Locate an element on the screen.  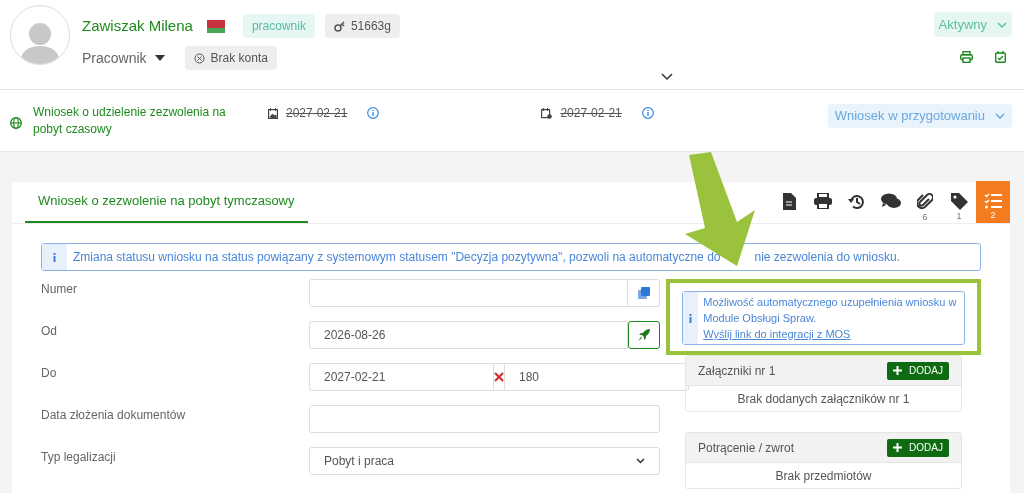
panel-title: Potrącenie / zwrot is located at coordinates (746, 448).